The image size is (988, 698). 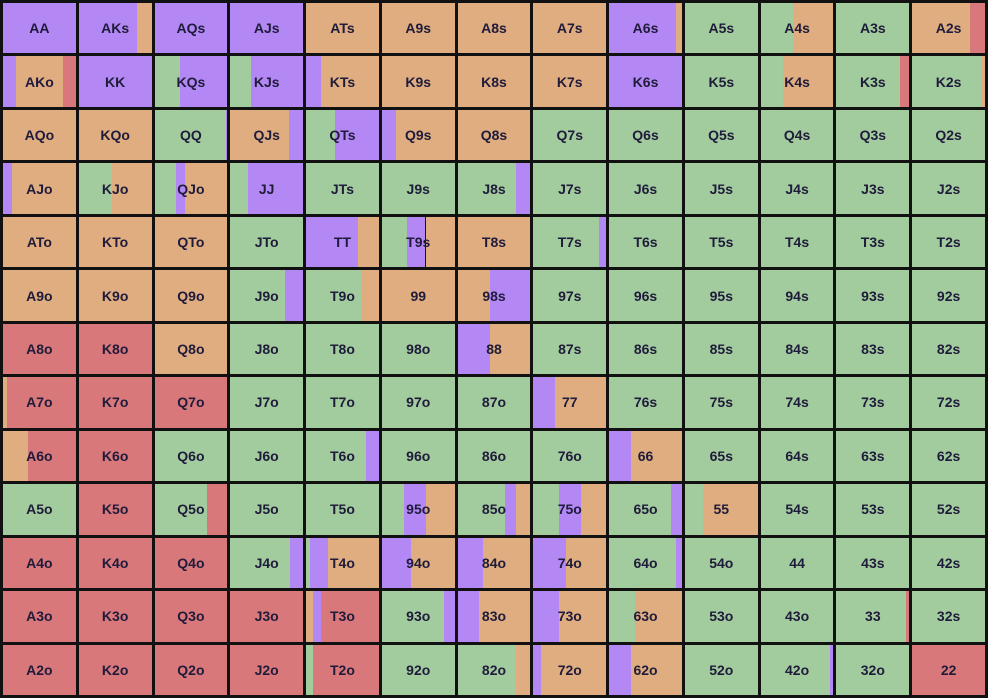 What do you see at coordinates (797, 456) in the screenshot?
I see `hand-cell-64s: 64s` at bounding box center [797, 456].